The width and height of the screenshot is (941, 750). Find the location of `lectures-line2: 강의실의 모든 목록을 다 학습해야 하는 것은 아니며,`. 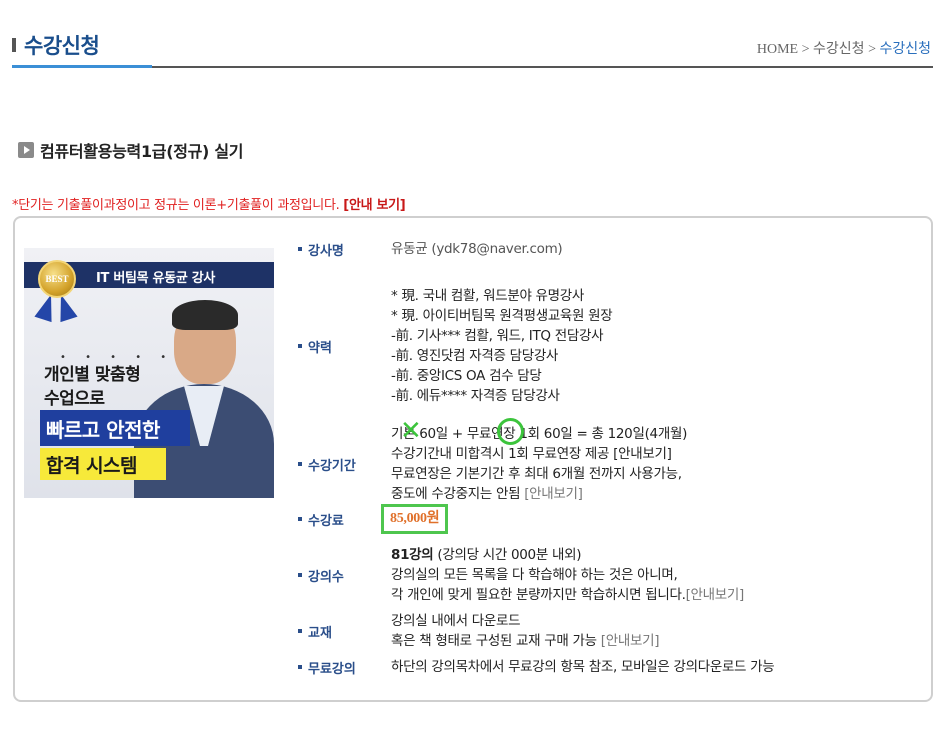

lectures-line2: 강의실의 모든 목록을 다 학습해야 하는 것은 아니며, is located at coordinates (534, 575).